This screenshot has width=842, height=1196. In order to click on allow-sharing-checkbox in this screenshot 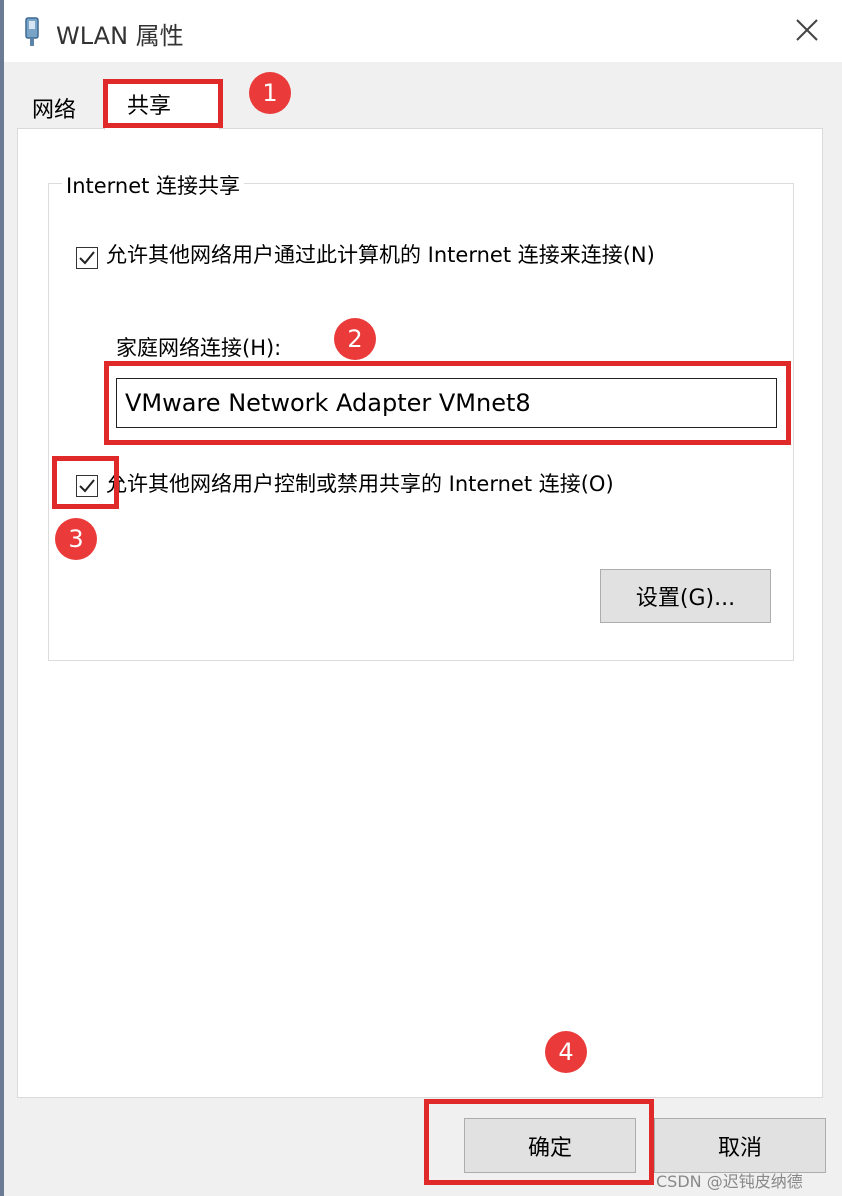, I will do `click(87, 258)`.